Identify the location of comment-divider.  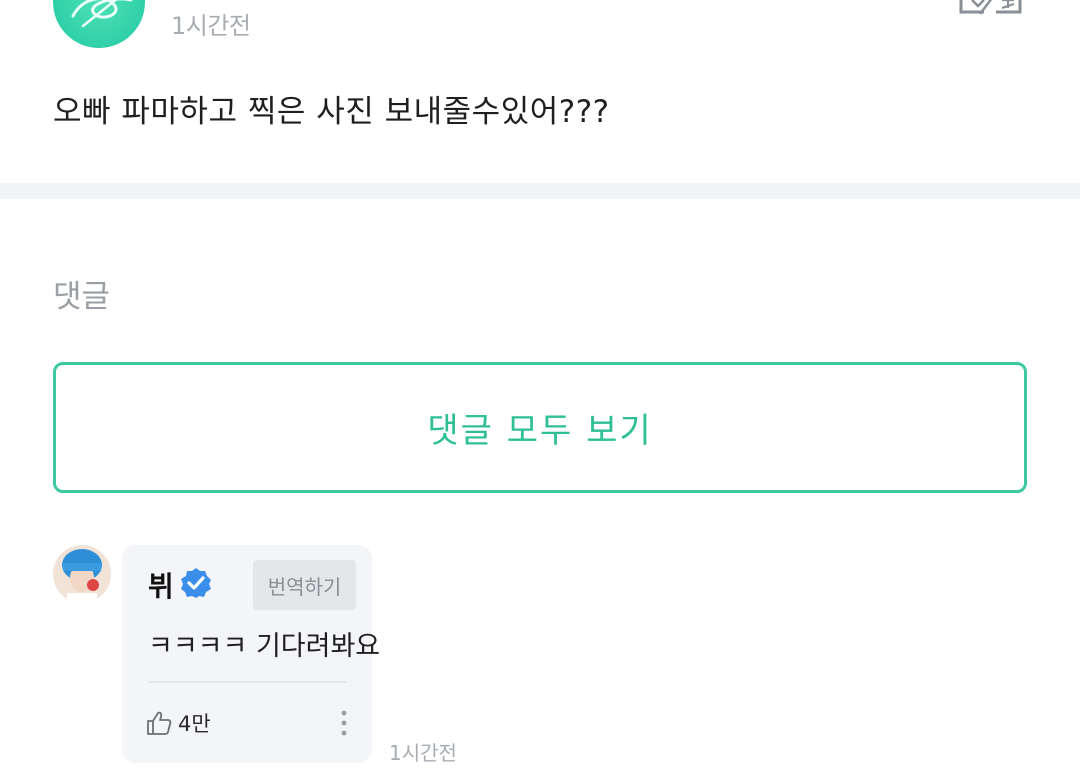
(247, 682).